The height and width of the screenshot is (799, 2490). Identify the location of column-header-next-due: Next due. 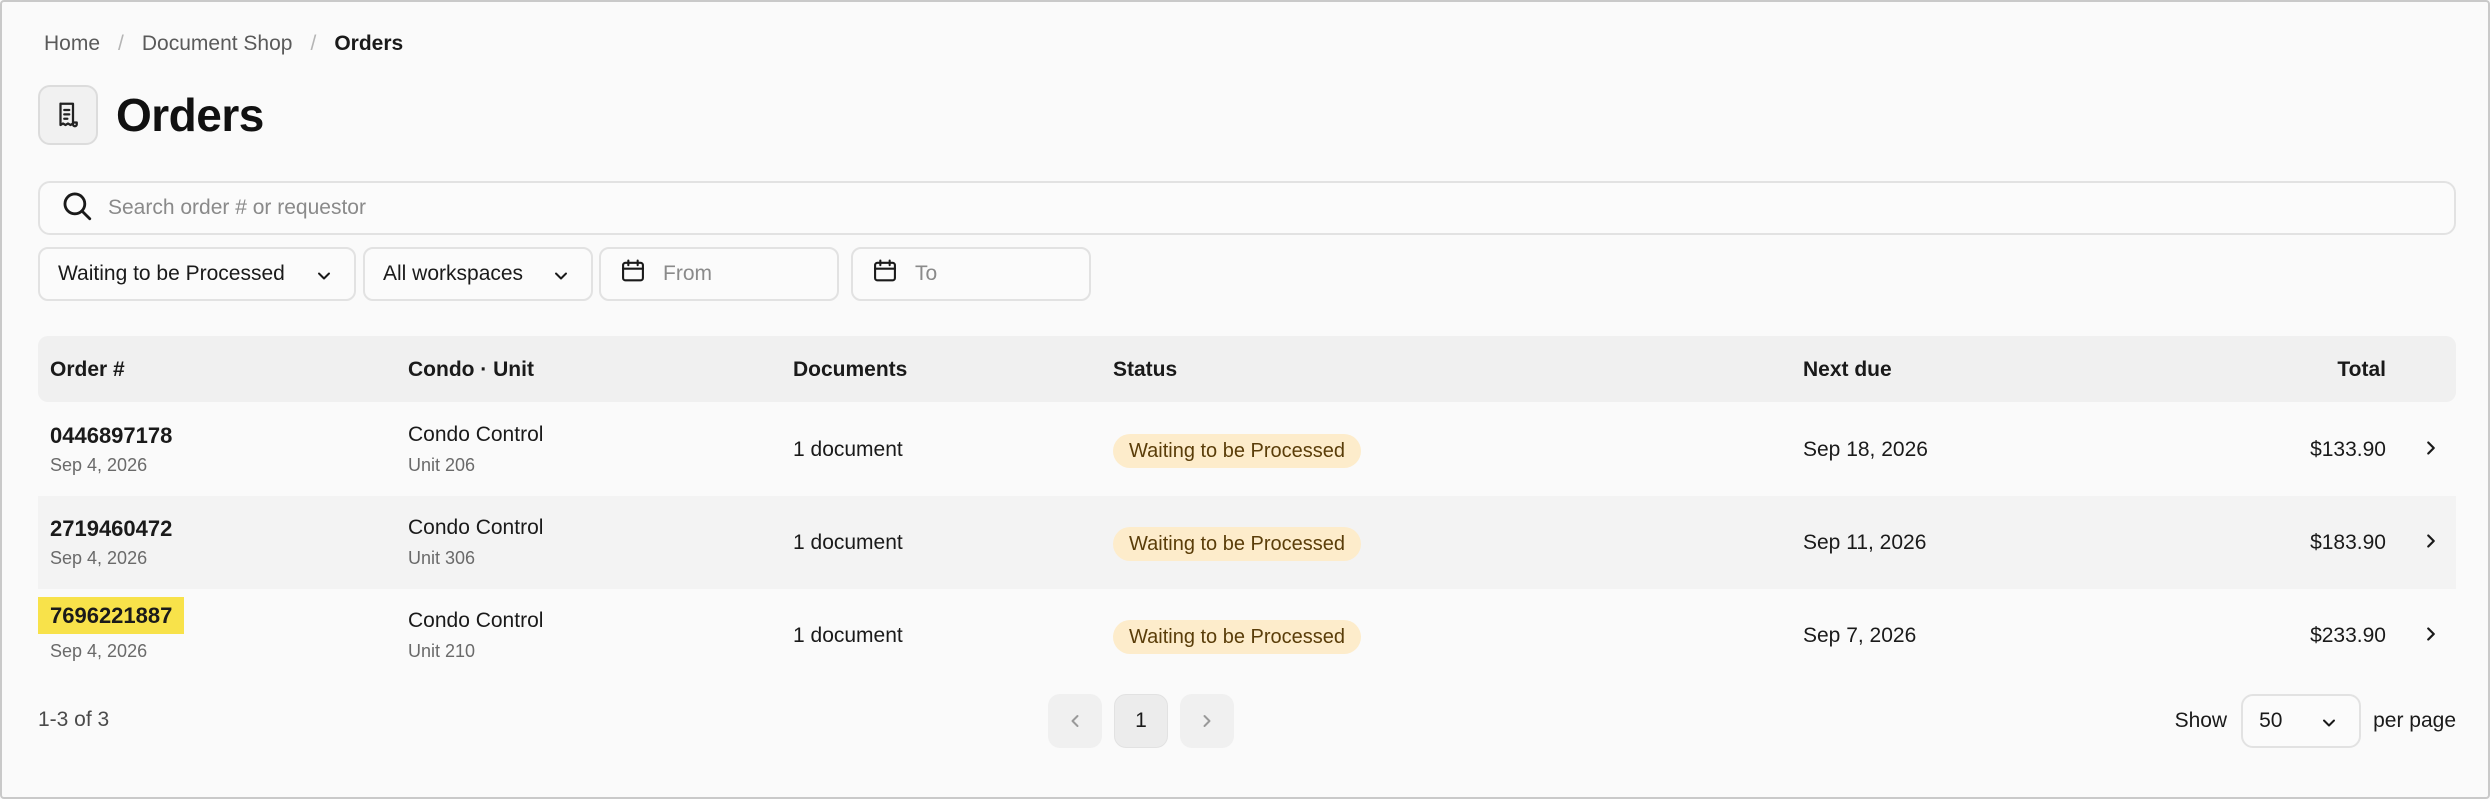
(1847, 370).